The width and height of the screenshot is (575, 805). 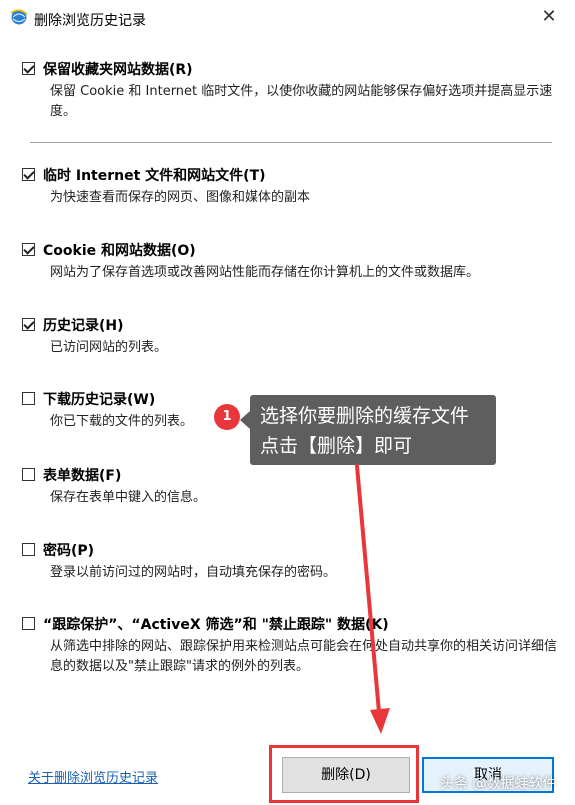 What do you see at coordinates (28, 174) in the screenshot?
I see `checkbox-temp-files` at bounding box center [28, 174].